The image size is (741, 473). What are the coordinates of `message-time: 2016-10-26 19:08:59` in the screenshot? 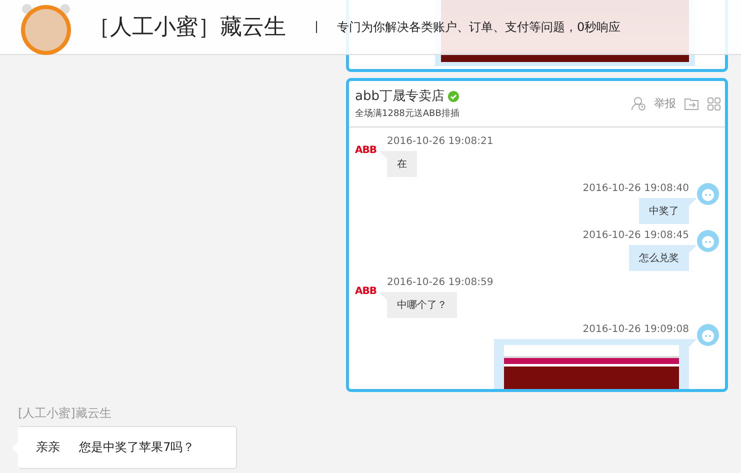 It's located at (440, 282).